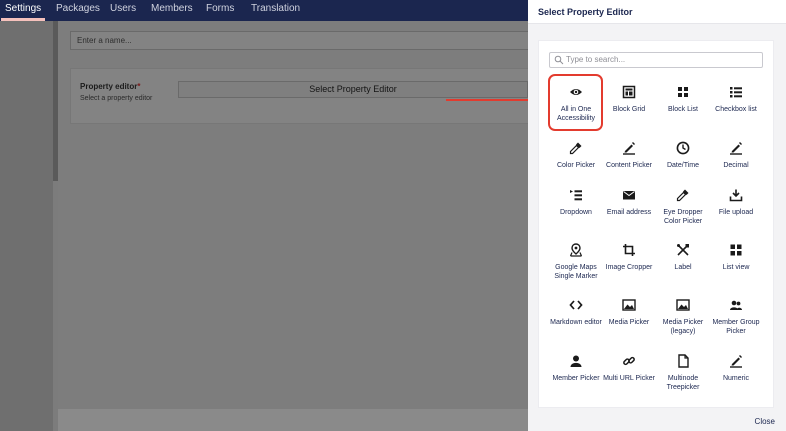 The image size is (786, 431). I want to click on clock-icon, so click(683, 148).